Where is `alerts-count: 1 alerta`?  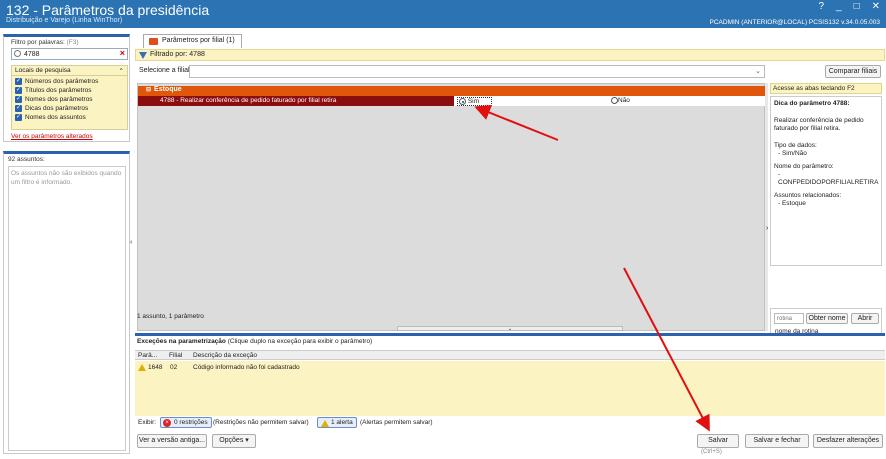 alerts-count: 1 alerta is located at coordinates (342, 422).